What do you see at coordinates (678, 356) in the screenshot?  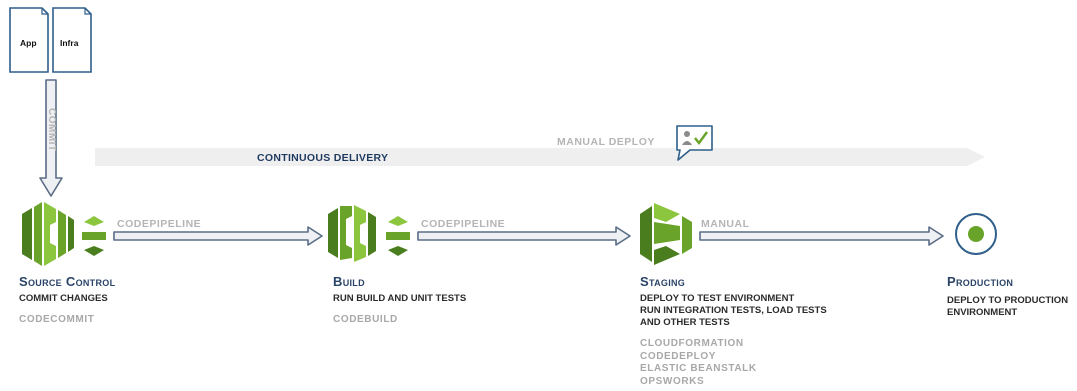 I see `stage-tool: CODEDEPLOY` at bounding box center [678, 356].